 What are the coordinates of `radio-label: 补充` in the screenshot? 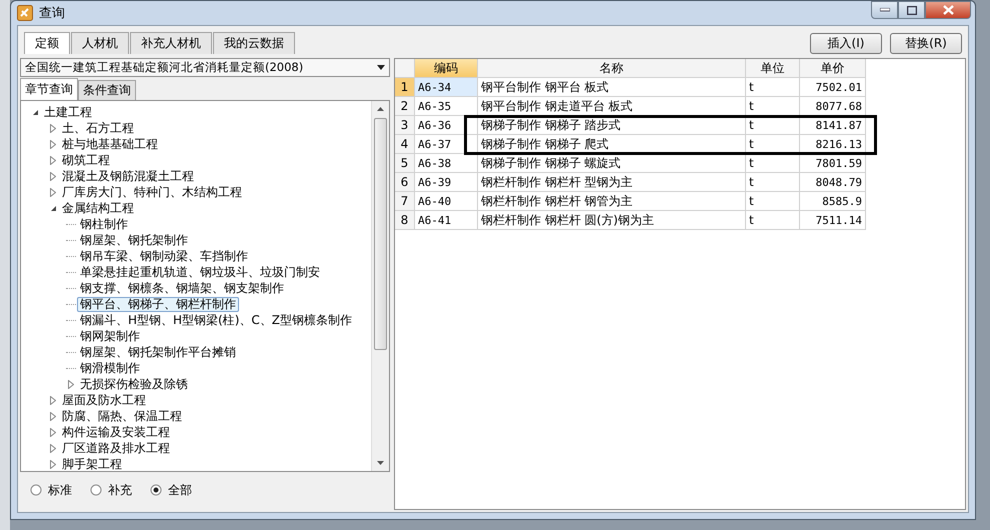 It's located at (120, 490).